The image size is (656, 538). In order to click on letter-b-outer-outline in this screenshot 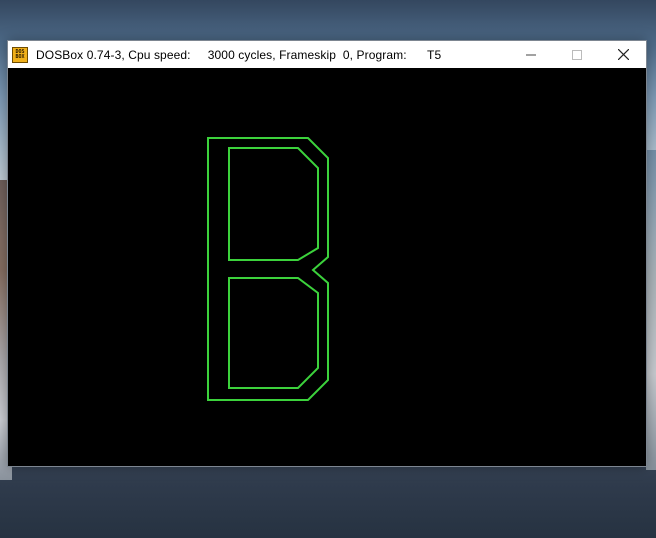, I will do `click(268, 269)`.